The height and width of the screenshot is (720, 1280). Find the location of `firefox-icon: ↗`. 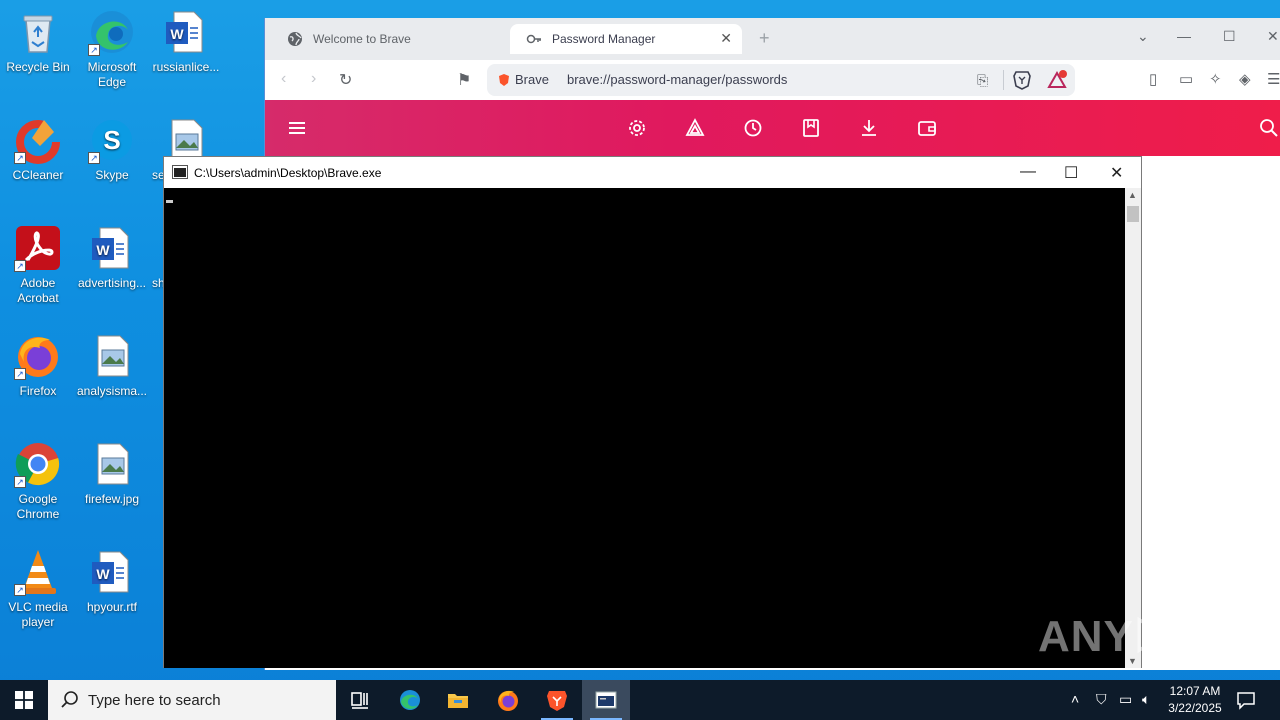

firefox-icon: ↗ is located at coordinates (38, 356).